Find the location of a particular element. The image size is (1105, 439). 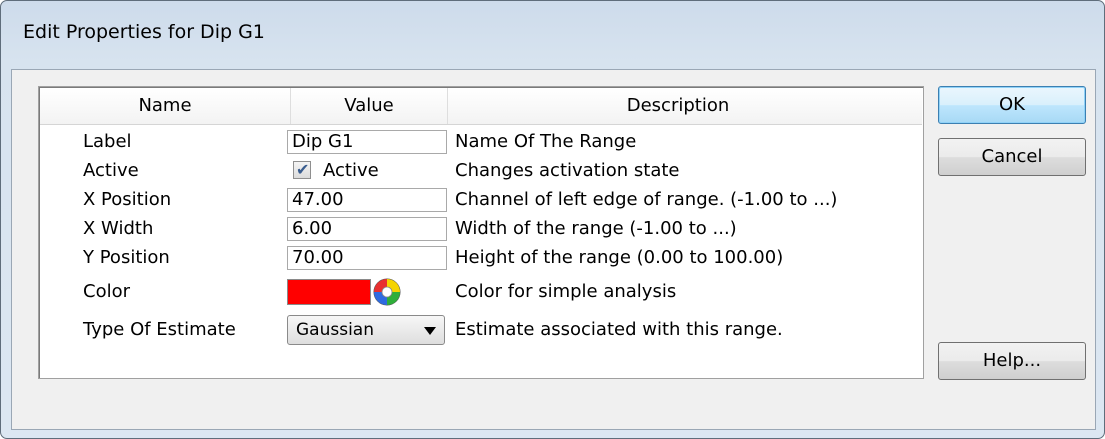

label-input: Dip G1 is located at coordinates (367, 142).